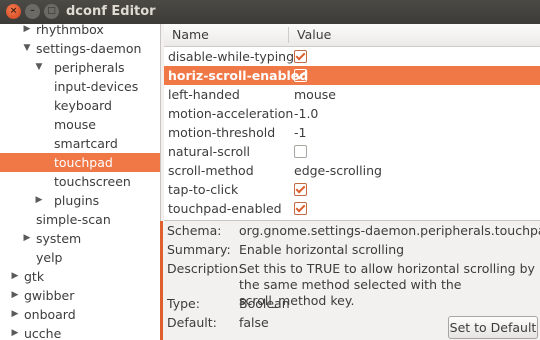 This screenshot has width=540, height=340. I want to click on type-value: Boolean, so click(264, 303).